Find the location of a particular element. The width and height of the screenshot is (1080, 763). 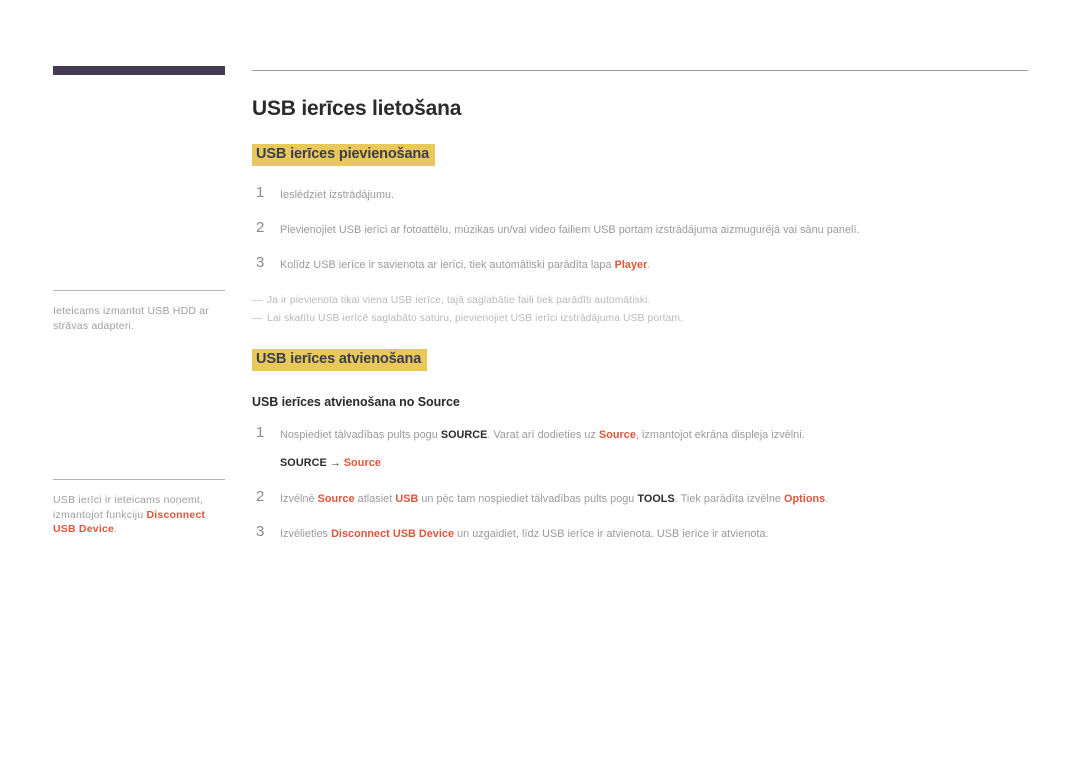

sidebar-note-2-text-after: . is located at coordinates (116, 529).